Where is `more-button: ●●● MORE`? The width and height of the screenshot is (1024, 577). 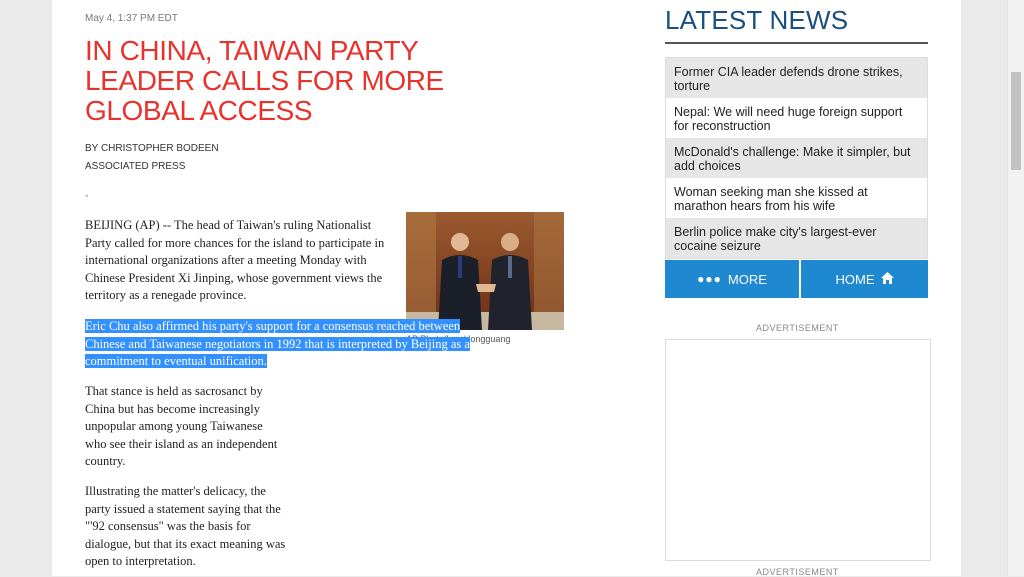 more-button: ●●● MORE is located at coordinates (732, 279).